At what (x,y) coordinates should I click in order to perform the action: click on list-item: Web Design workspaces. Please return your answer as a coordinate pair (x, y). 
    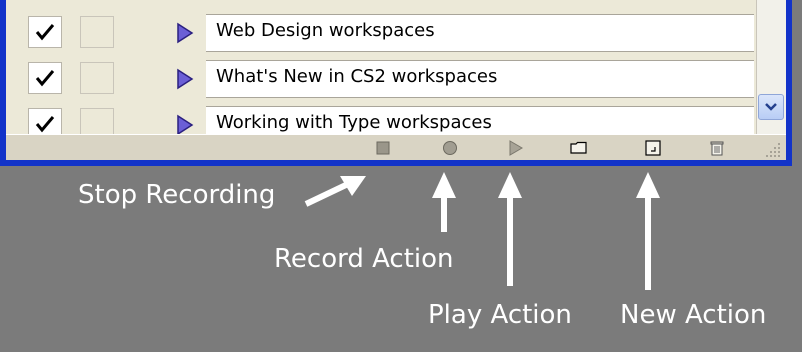
    Looking at the image, I should click on (396, 32).